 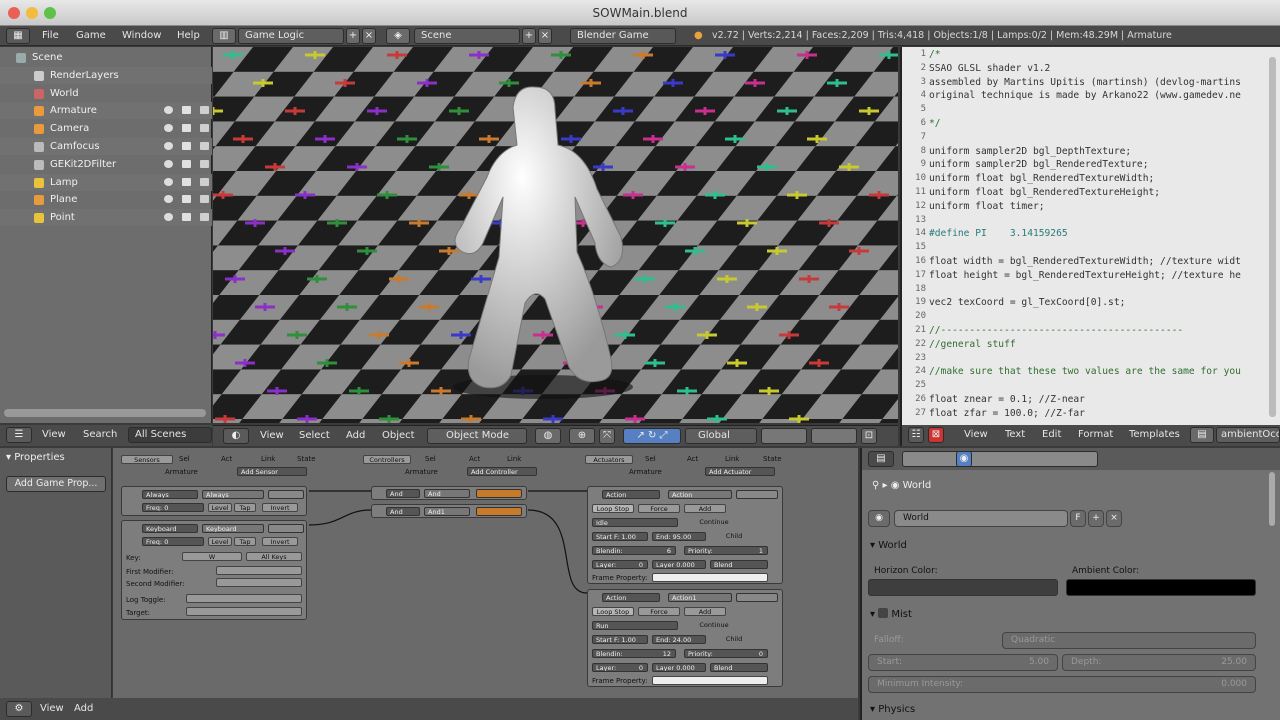 What do you see at coordinates (739, 667) in the screenshot?
I see `blend-mode-select: Blend` at bounding box center [739, 667].